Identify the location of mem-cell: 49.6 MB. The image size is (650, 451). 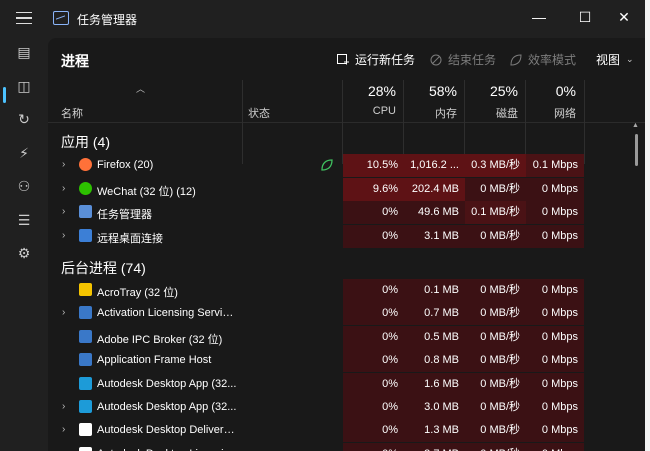
(434, 212).